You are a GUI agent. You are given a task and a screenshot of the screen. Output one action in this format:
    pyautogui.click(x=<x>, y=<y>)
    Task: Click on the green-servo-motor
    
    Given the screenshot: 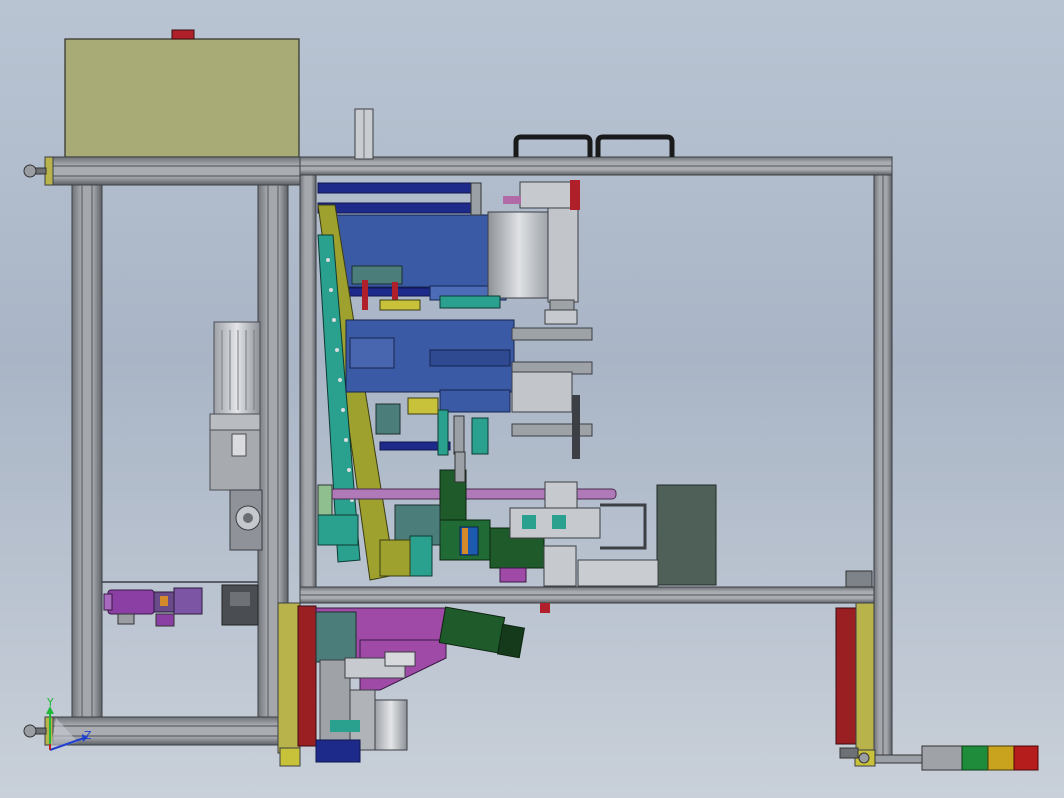 What is the action you would take?
    pyautogui.click(x=472, y=630)
    